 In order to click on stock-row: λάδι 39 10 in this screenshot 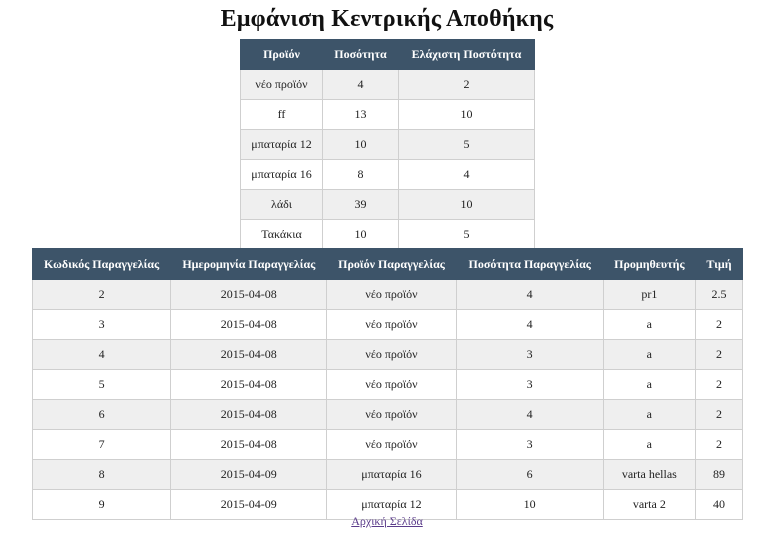, I will do `click(387, 204)`.